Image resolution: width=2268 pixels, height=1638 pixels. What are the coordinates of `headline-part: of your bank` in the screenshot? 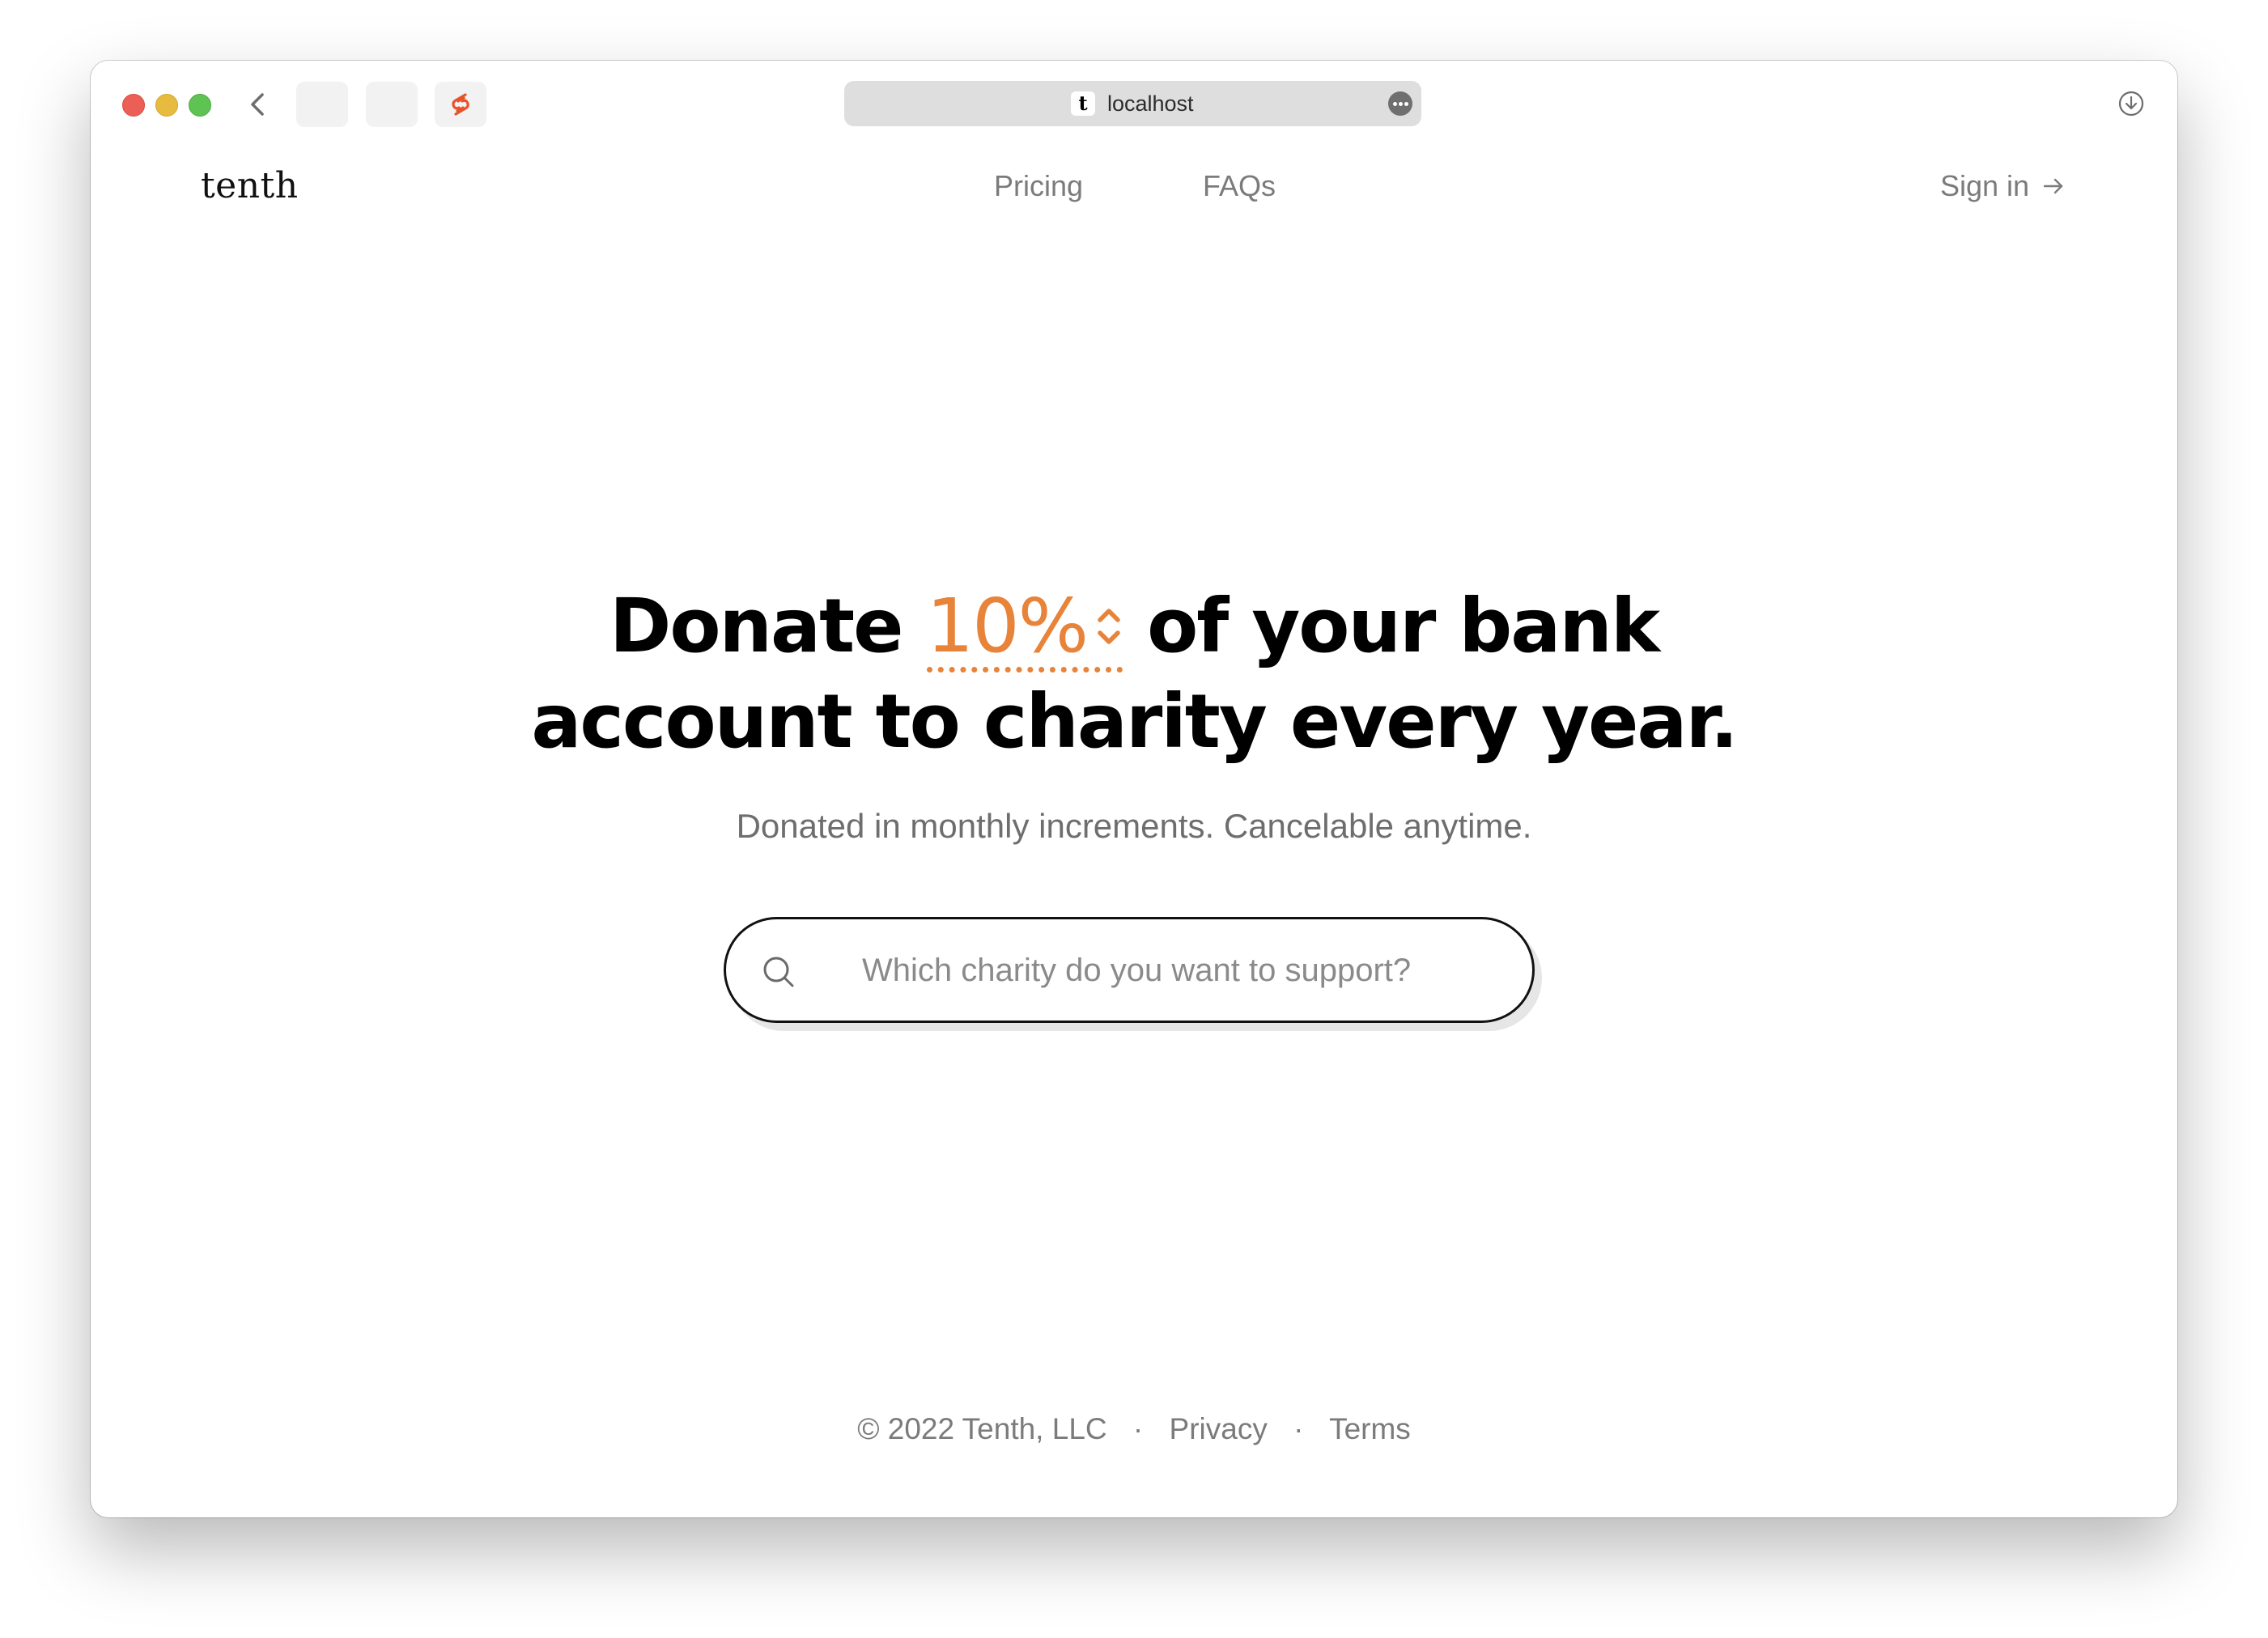 It's located at (1403, 626).